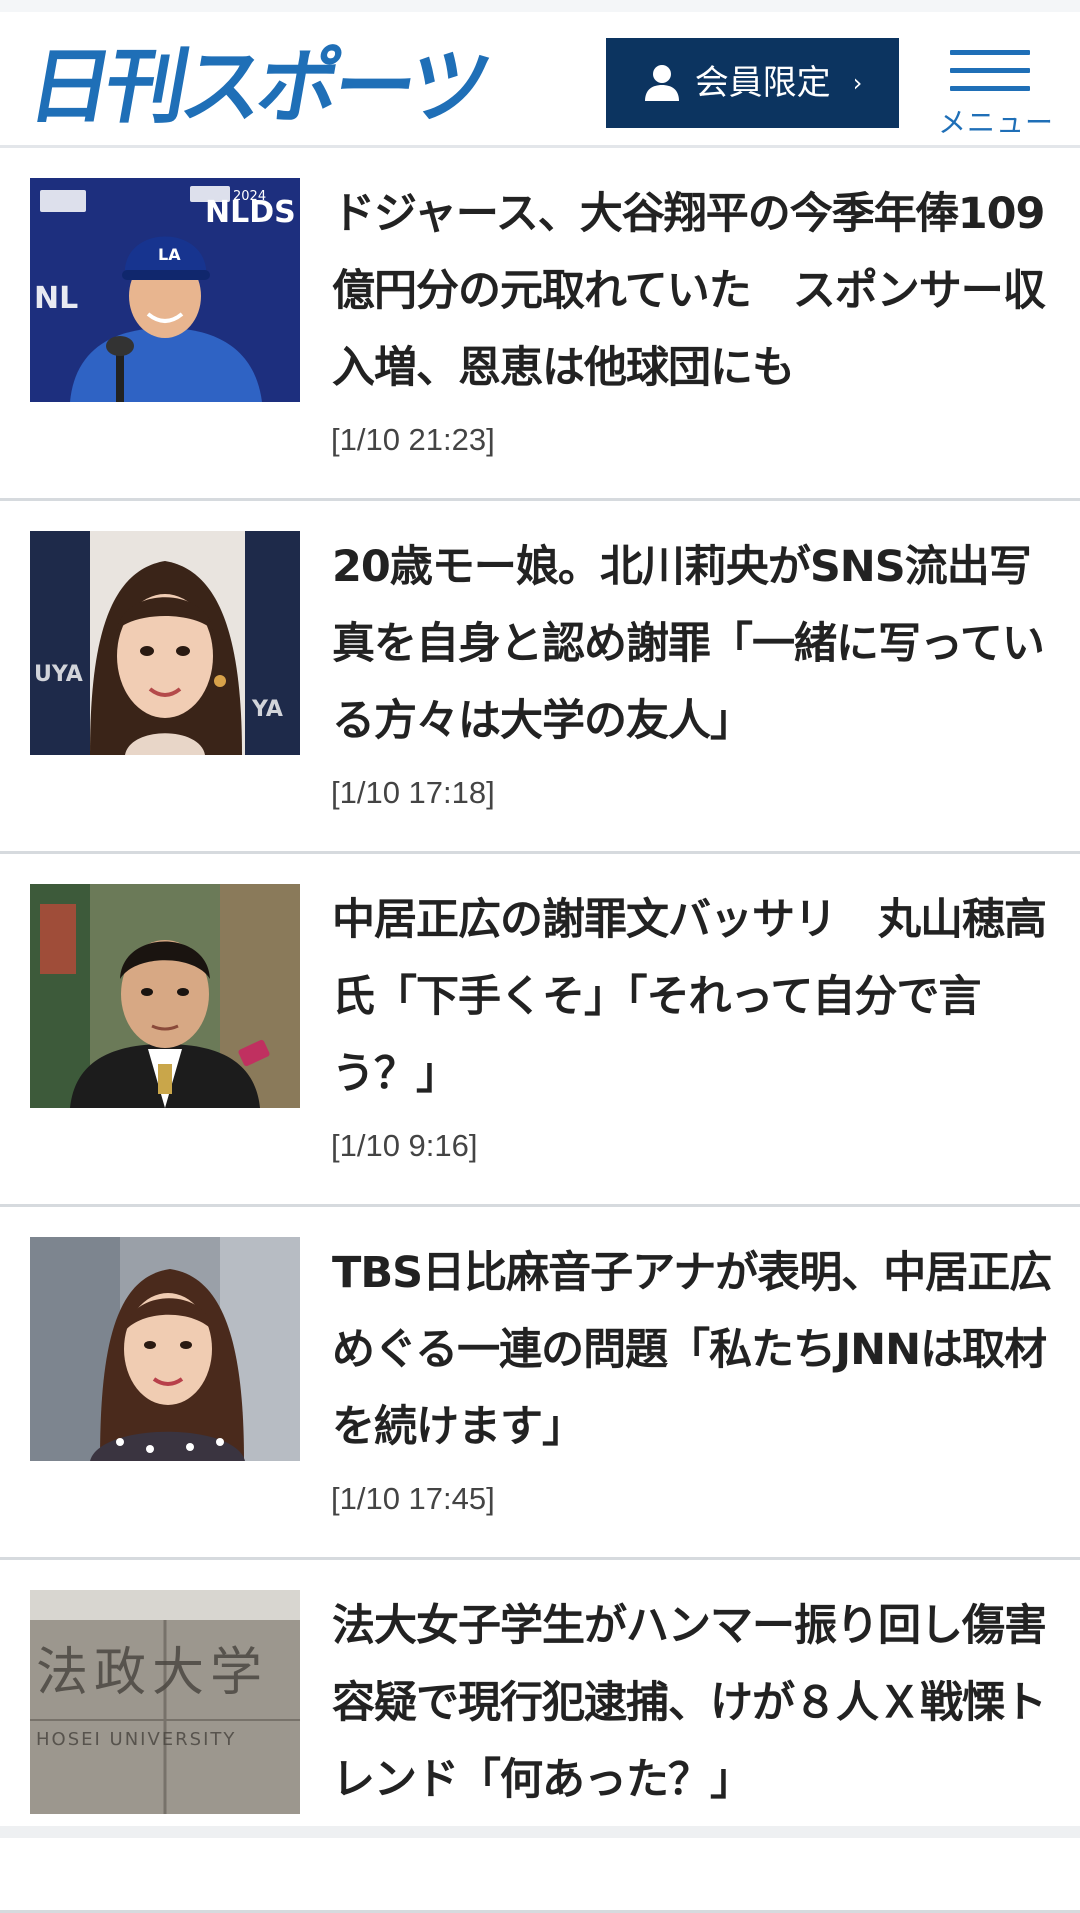 The width and height of the screenshot is (1080, 1913). Describe the element at coordinates (540, 1832) in the screenshot. I see `bottom-edge` at that location.